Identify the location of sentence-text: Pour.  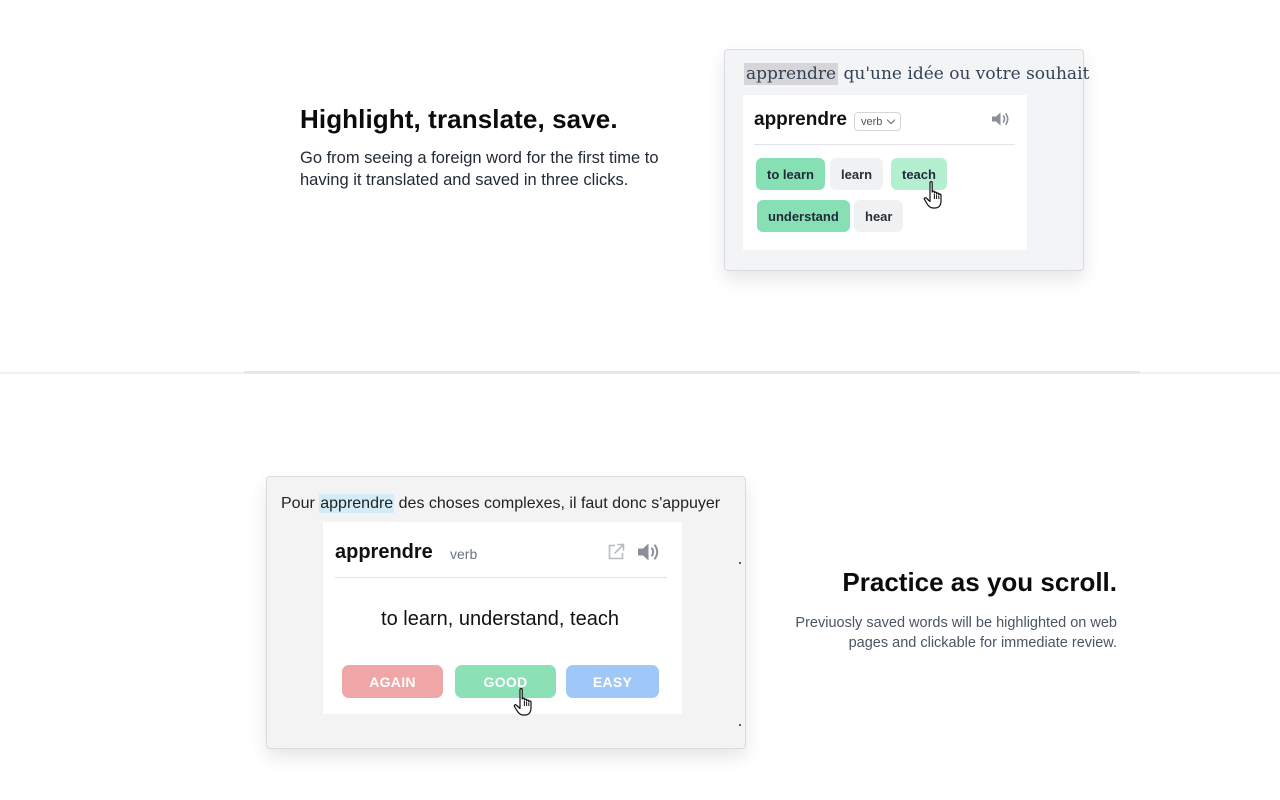
(300, 503).